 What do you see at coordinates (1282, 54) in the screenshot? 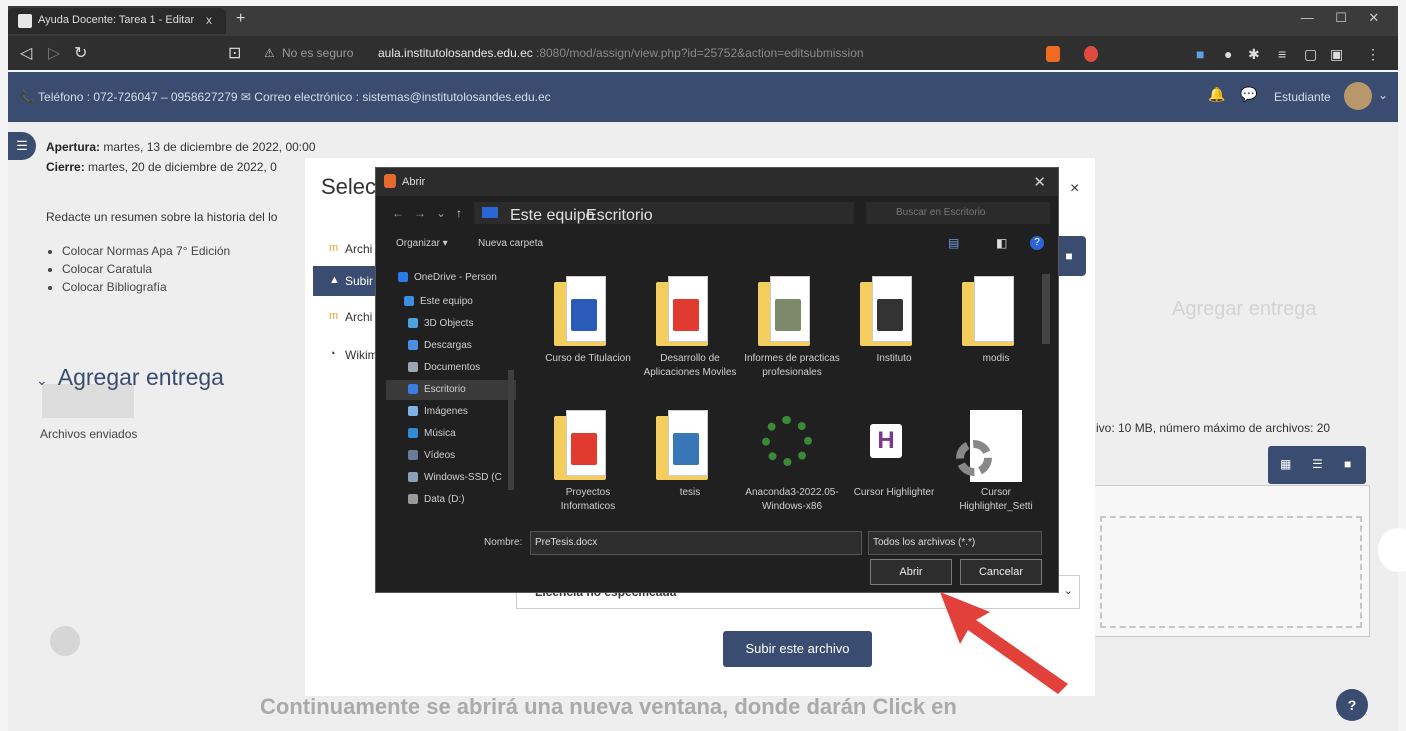
I see `playlist-icon: ≡` at bounding box center [1282, 54].